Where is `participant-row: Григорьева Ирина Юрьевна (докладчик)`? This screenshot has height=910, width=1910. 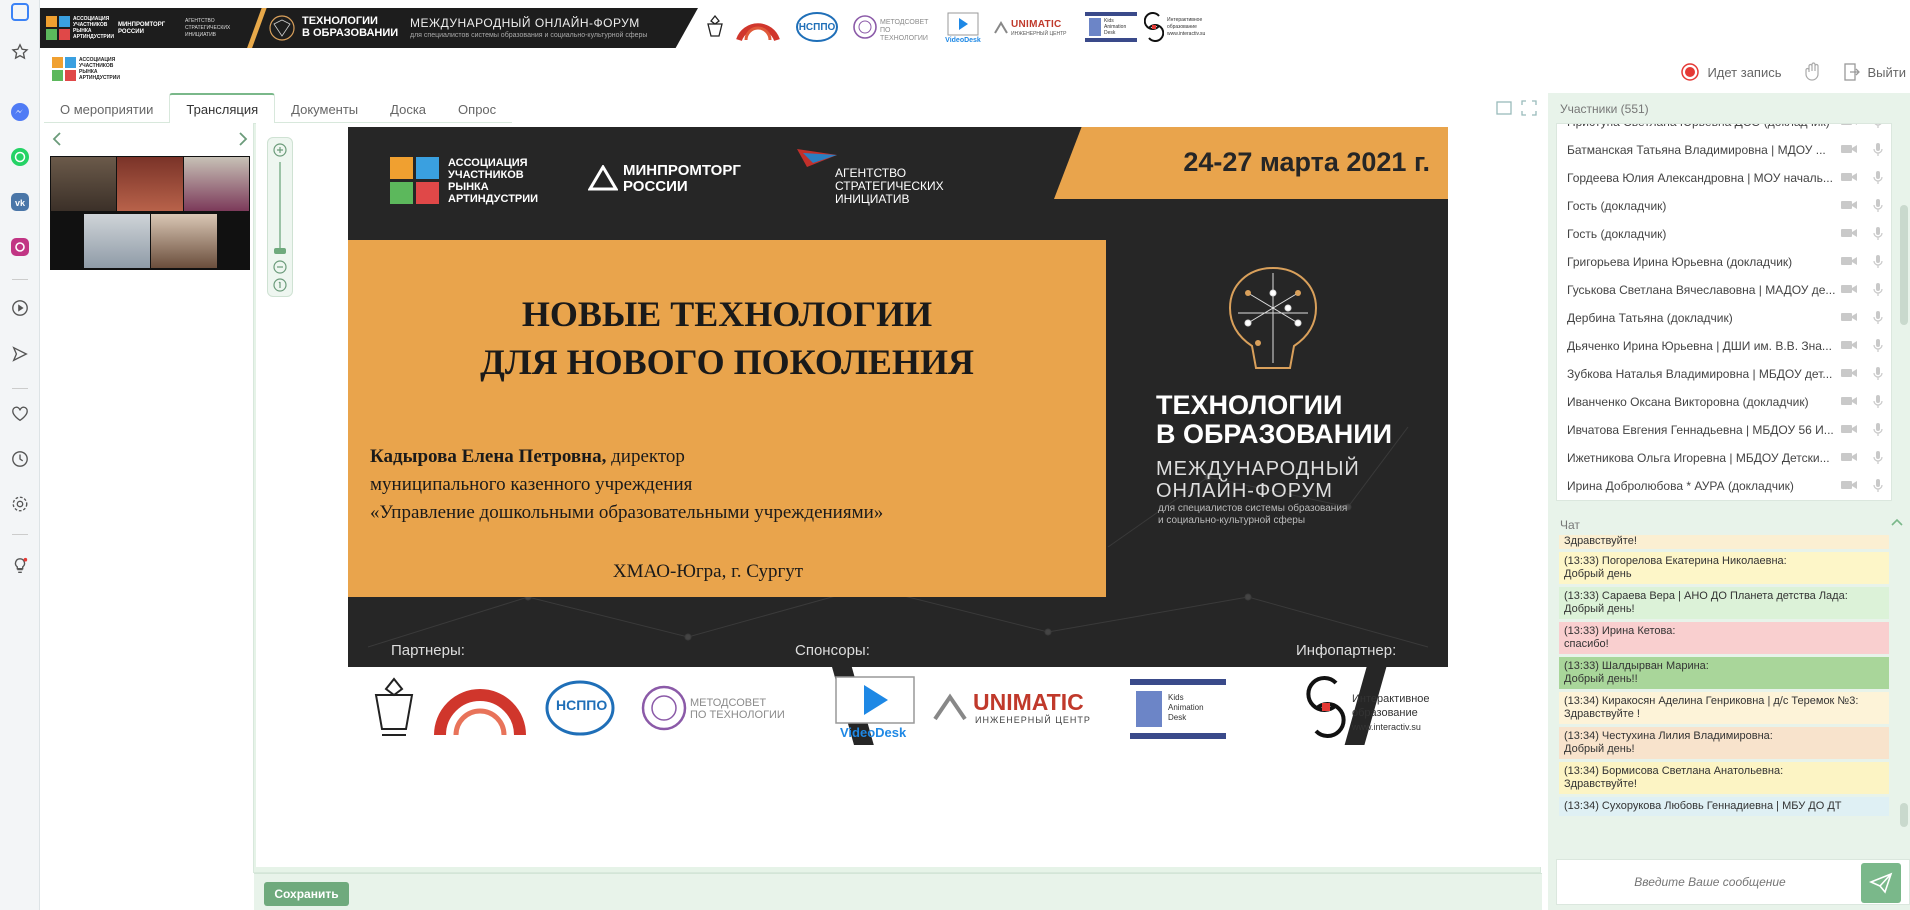 participant-row: Григорьева Ирина Юрьевна (докладчик) is located at coordinates (1724, 262).